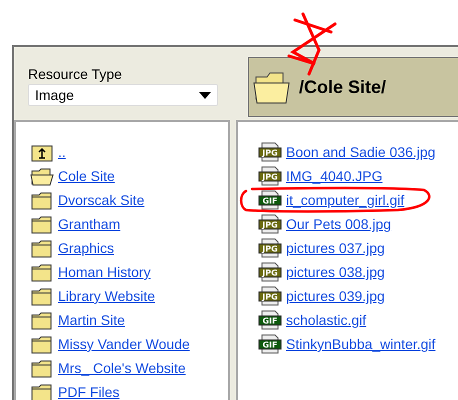  I want to click on folder-link: Homan History, so click(104, 272).